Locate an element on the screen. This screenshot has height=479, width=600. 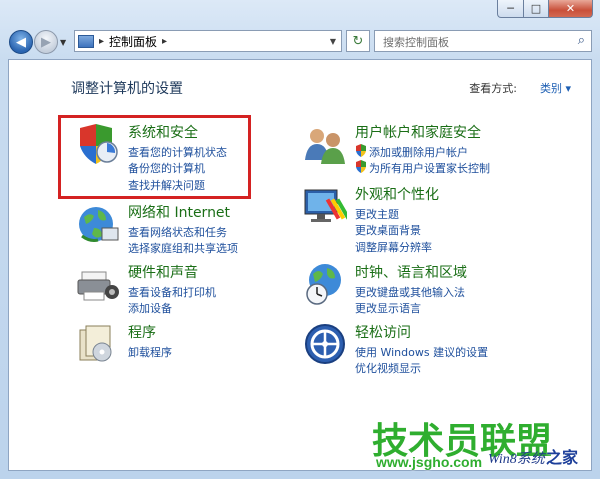
search-box: ⌕ is located at coordinates (483, 41).